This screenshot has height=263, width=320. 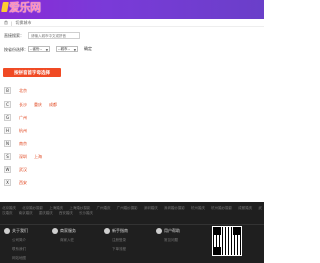 I want to click on guide-icon, so click(x=107, y=231).